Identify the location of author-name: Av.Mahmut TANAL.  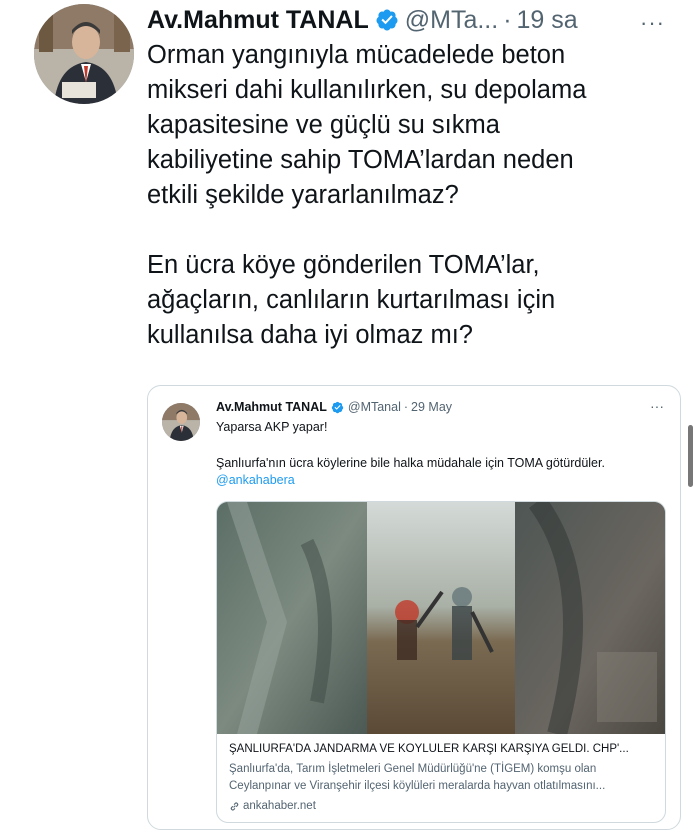
(258, 20).